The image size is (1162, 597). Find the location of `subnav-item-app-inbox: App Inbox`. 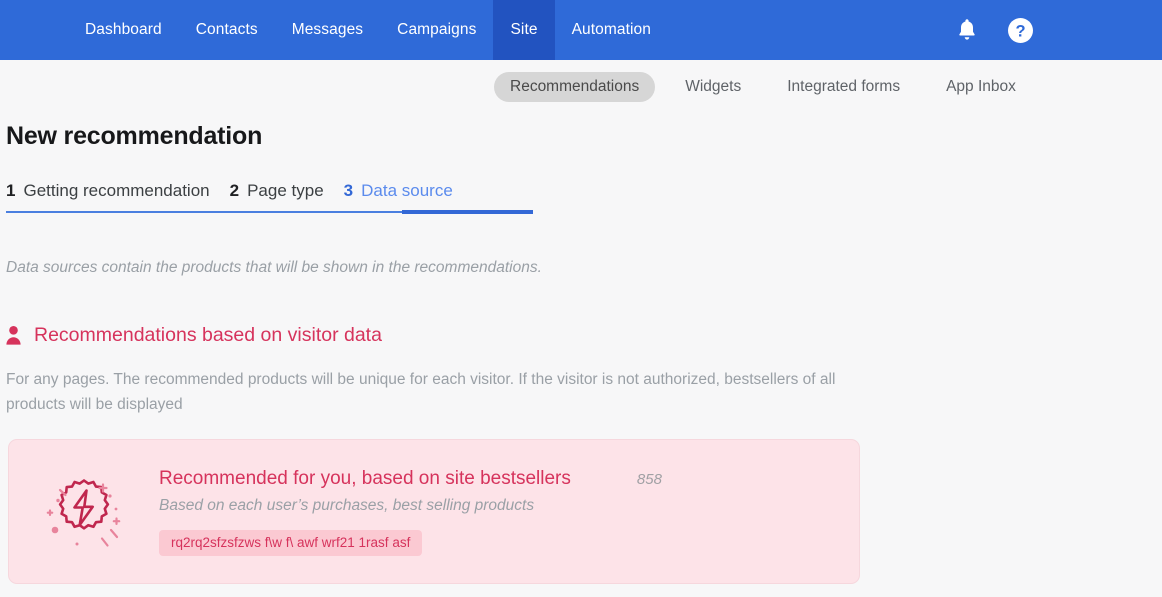

subnav-item-app-inbox: App Inbox is located at coordinates (981, 87).